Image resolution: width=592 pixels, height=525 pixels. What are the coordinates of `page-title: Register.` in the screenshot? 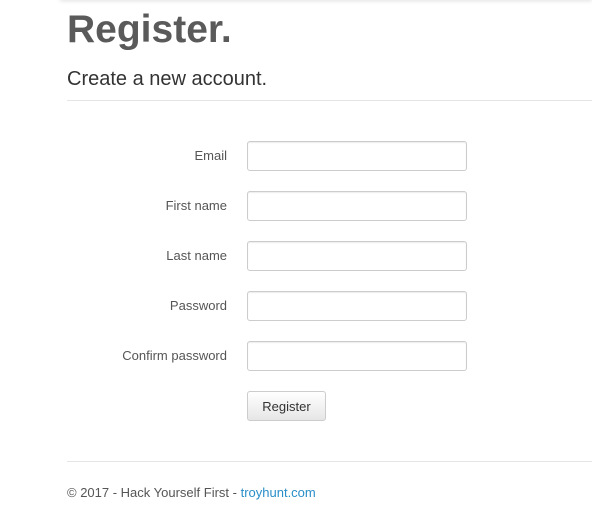 It's located at (149, 29).